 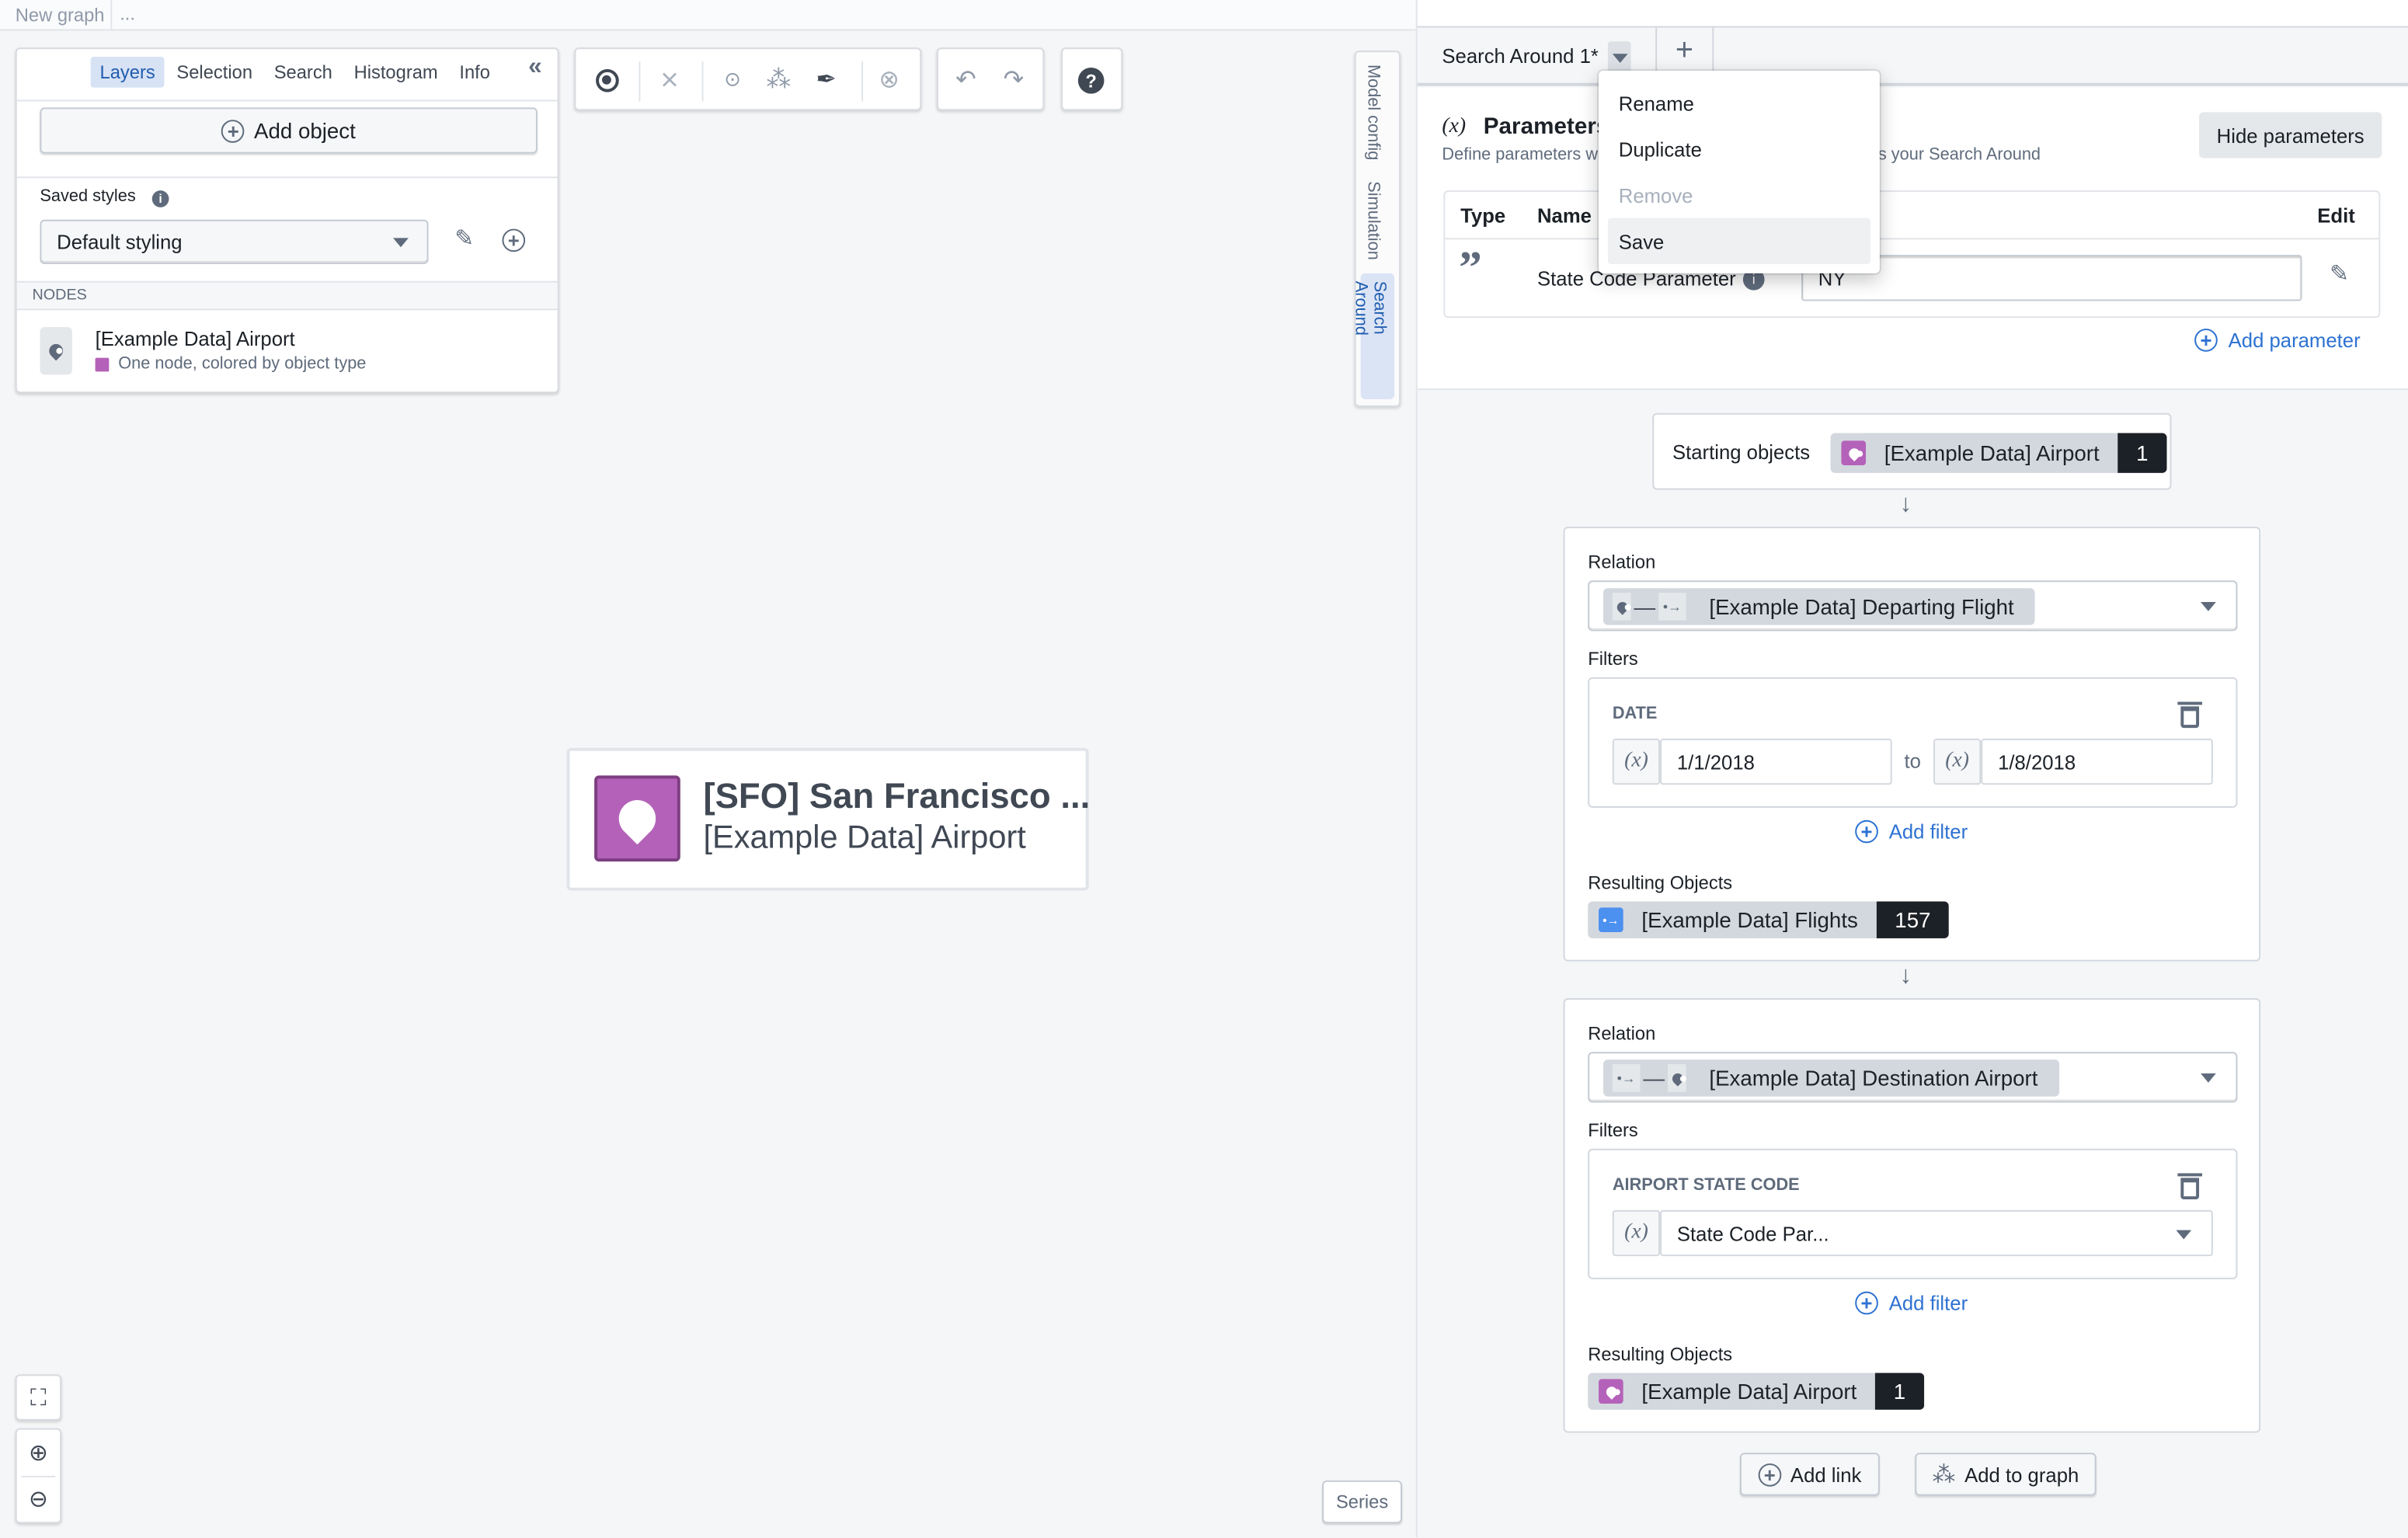 I want to click on relation-tag: •→ — [Example Data] Destination Airport, so click(x=1831, y=1078).